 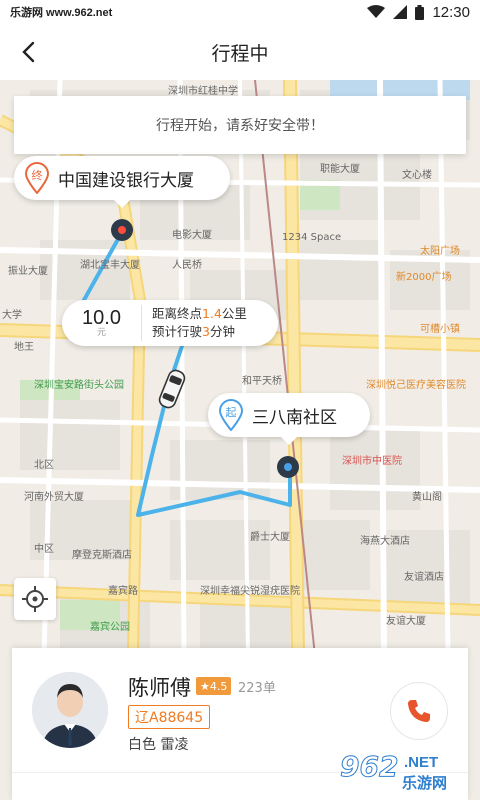 I want to click on map-label: 海燕大酒店, so click(x=385, y=541).